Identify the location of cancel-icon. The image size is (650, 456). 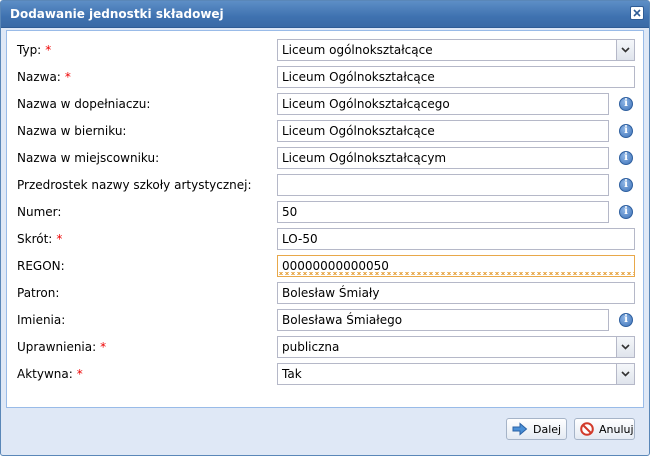
(587, 429).